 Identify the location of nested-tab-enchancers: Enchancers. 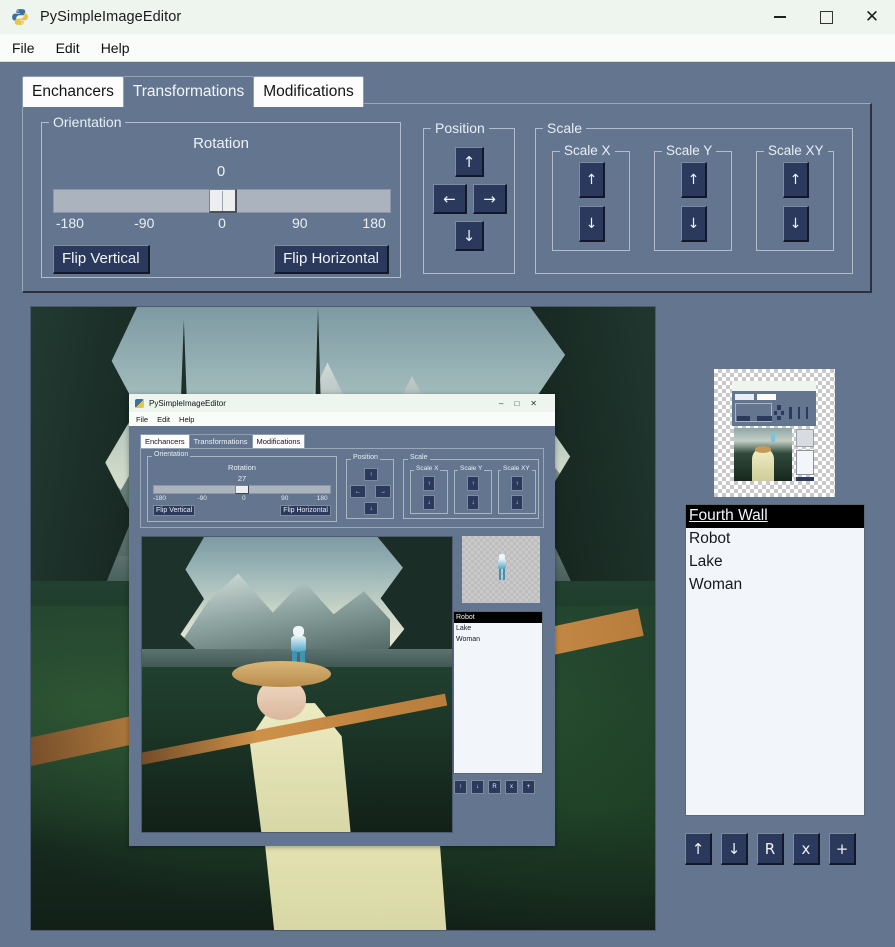
(165, 441).